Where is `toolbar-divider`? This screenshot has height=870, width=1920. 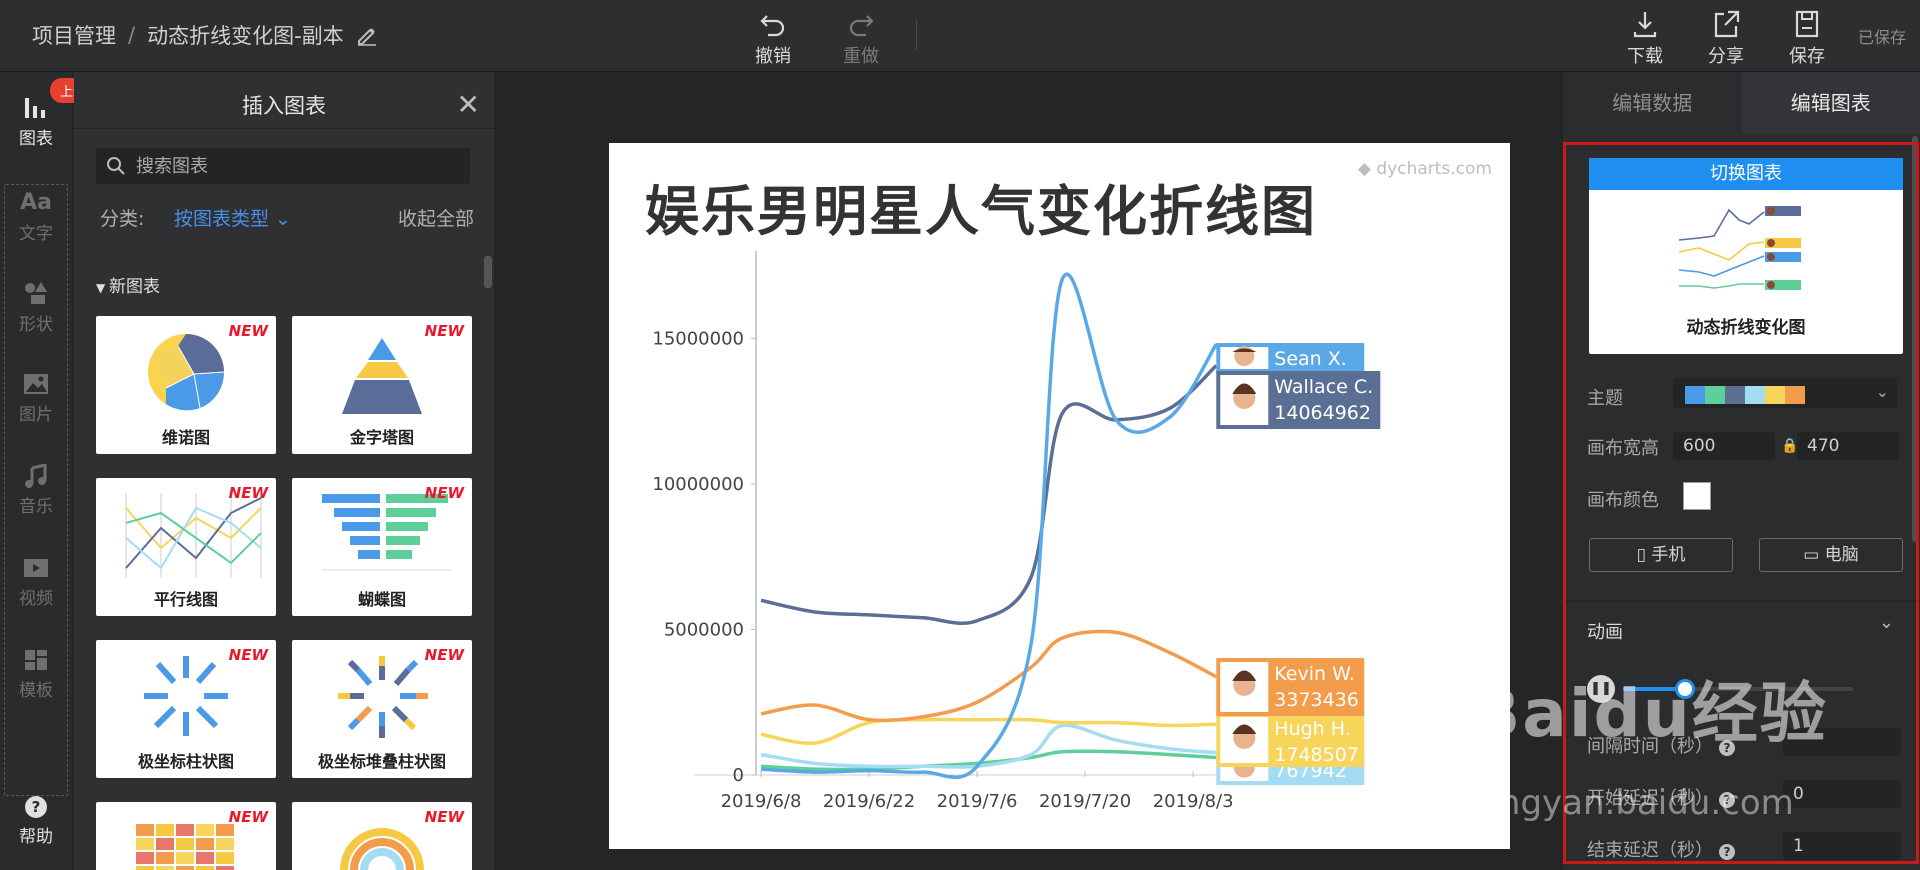
toolbar-divider is located at coordinates (916, 35).